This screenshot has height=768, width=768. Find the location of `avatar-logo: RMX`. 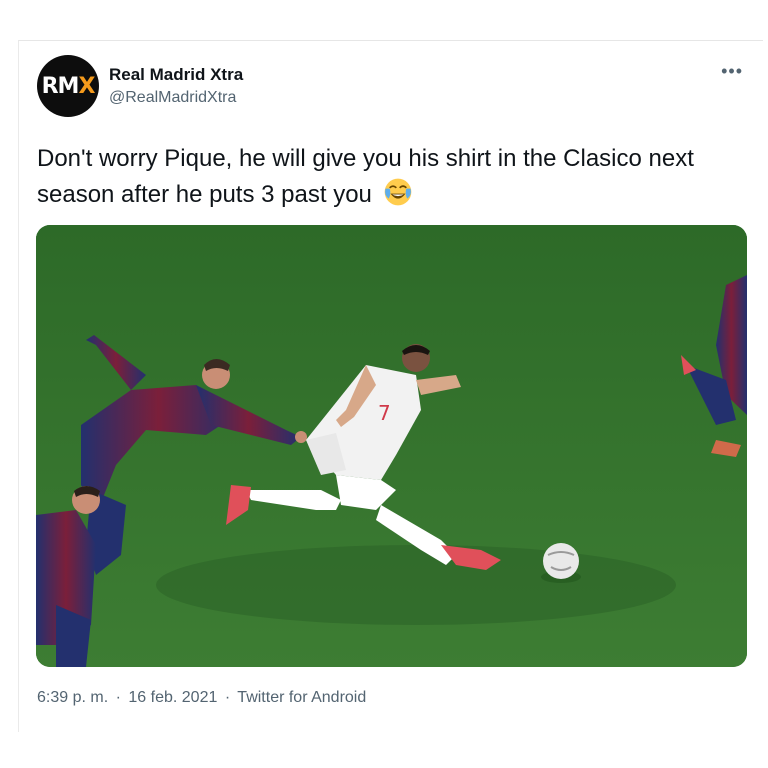

avatar-logo: RMX is located at coordinates (68, 86).